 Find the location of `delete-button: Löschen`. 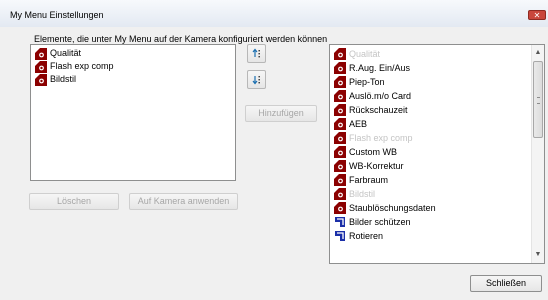

delete-button: Löschen is located at coordinates (74, 201).